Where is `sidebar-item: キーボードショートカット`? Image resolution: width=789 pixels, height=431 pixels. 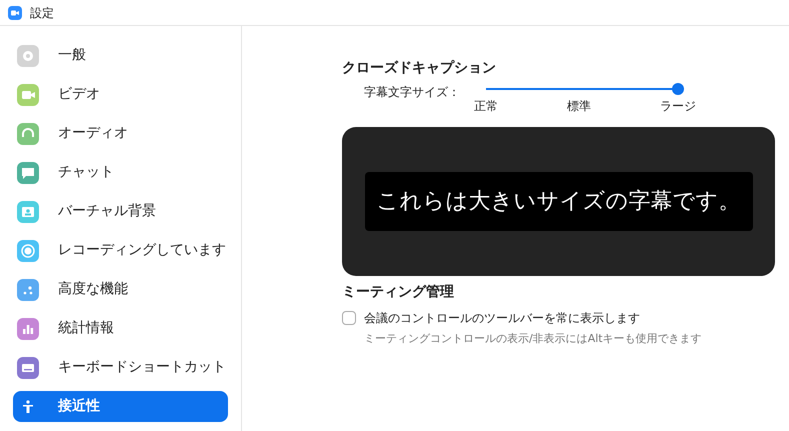
sidebar-item: キーボードショートカット is located at coordinates (120, 367).